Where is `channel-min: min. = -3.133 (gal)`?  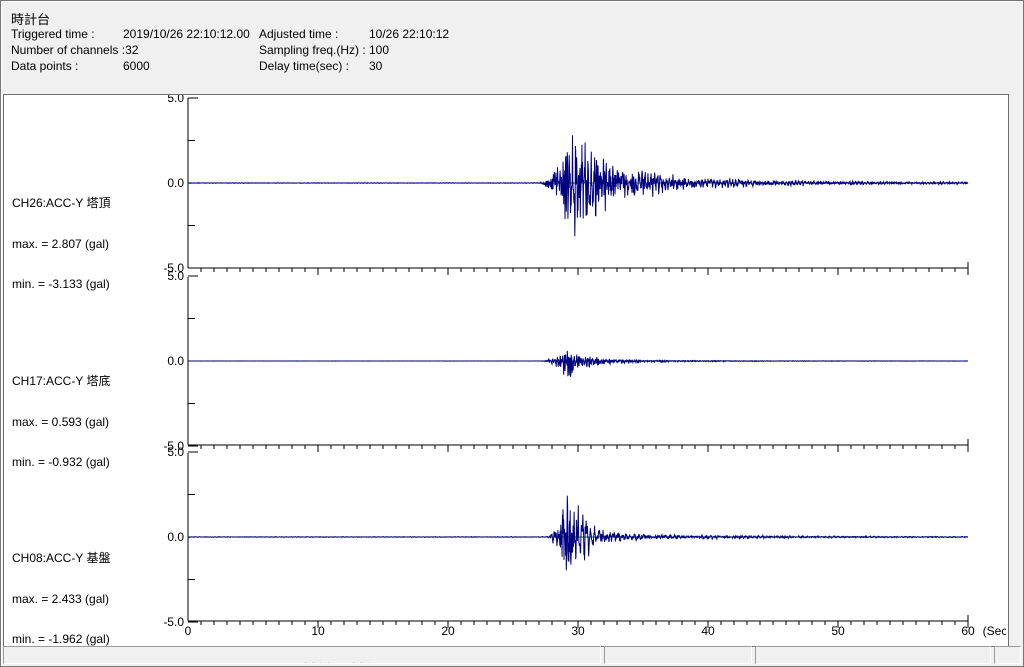 channel-min: min. = -3.133 (gal) is located at coordinates (61, 284).